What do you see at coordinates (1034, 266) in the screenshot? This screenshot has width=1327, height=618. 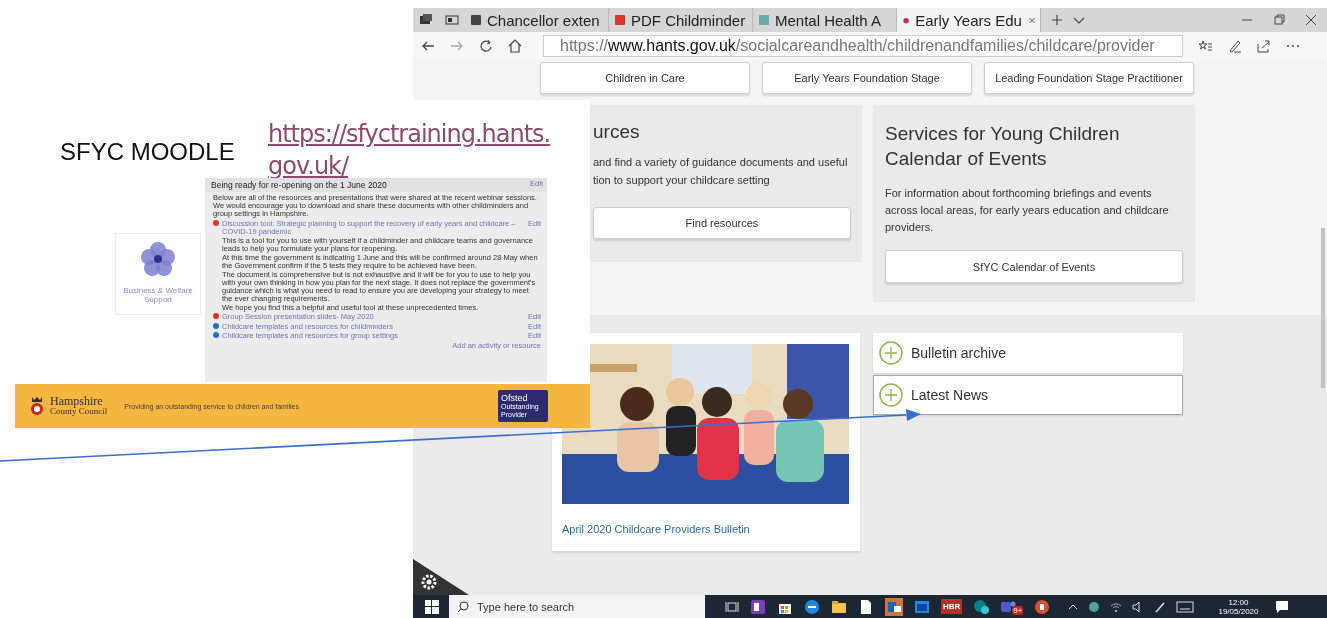 I see `calendar-button: SfYC Calendar of Events` at bounding box center [1034, 266].